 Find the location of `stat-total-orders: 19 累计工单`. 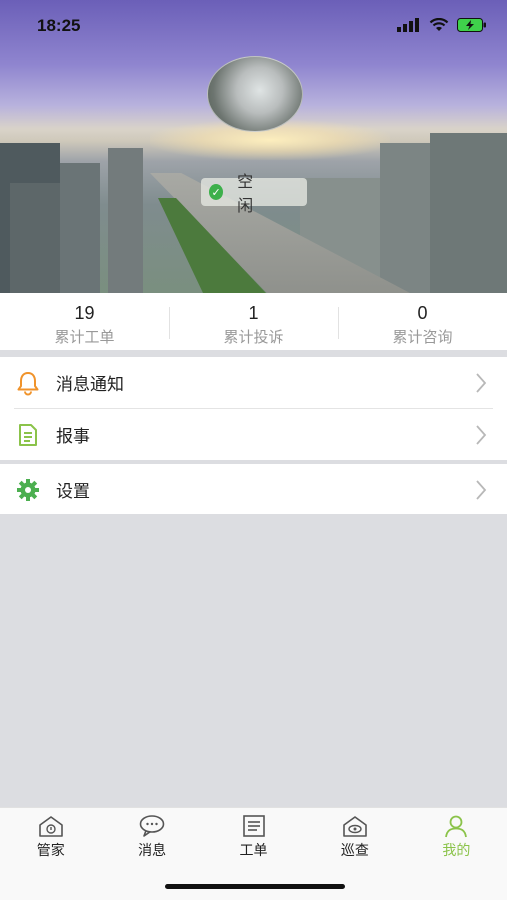

stat-total-orders: 19 累计工单 is located at coordinates (84, 321).